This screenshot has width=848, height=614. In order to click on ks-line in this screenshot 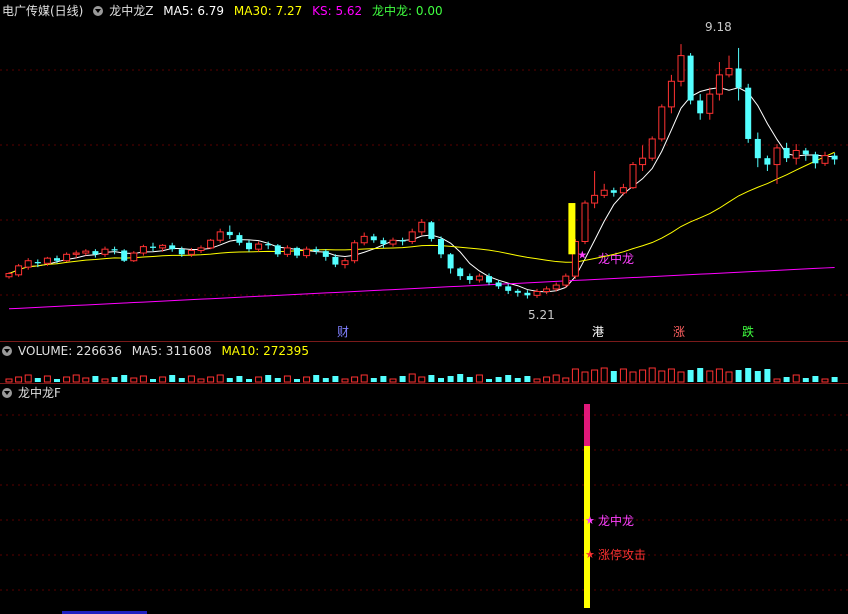, I will do `click(421, 288)`.